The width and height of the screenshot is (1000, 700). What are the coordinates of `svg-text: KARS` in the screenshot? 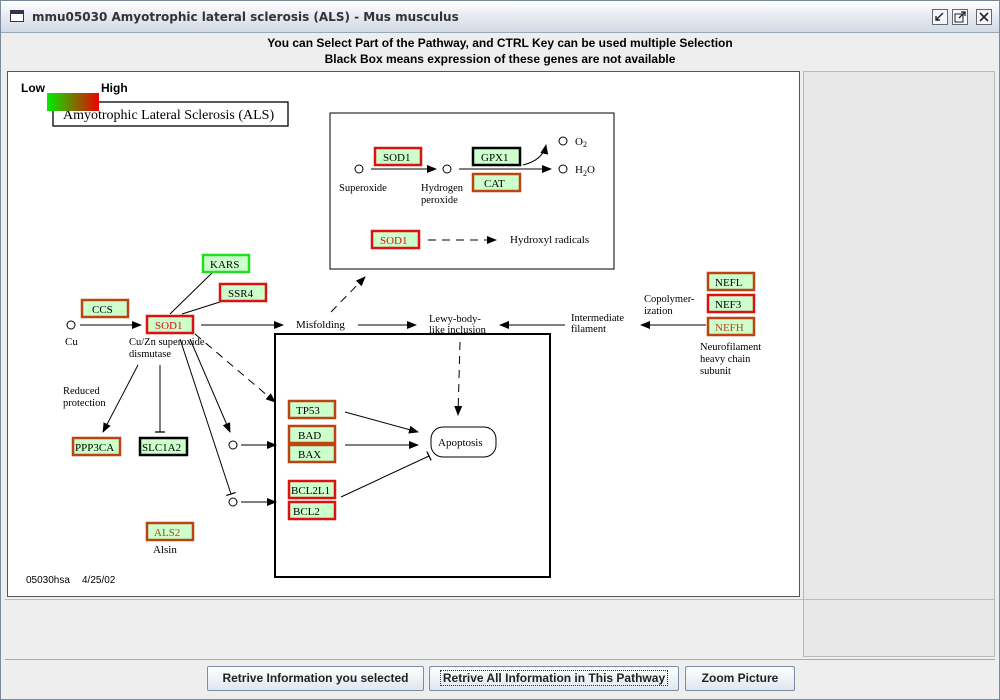 It's located at (224, 265).